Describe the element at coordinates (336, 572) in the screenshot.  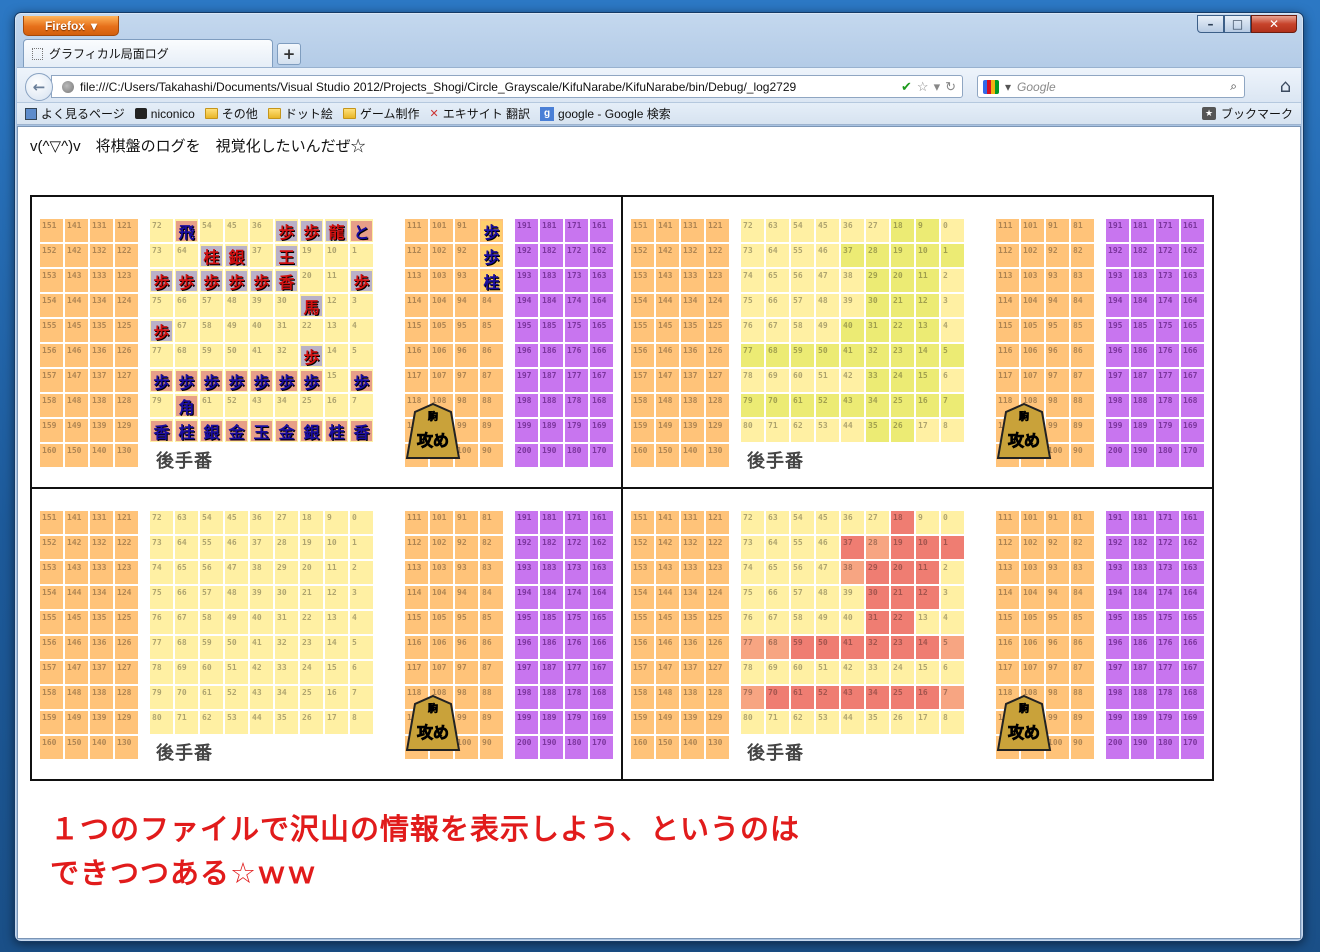
I see `grid-cell: 11` at that location.